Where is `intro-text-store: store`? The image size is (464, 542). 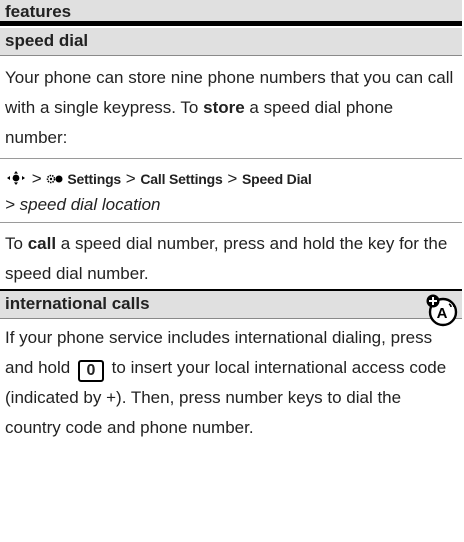
intro-text-store: store is located at coordinates (224, 107).